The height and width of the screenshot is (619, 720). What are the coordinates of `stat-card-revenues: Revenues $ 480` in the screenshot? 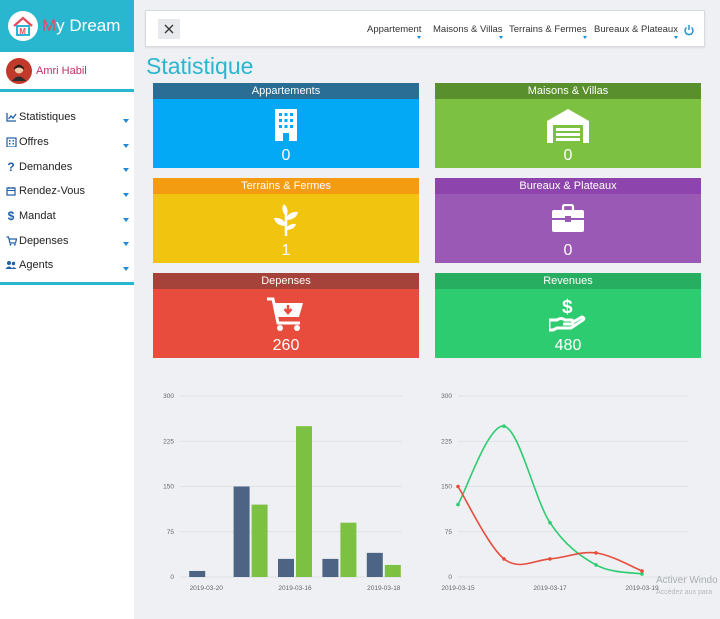 It's located at (568, 315).